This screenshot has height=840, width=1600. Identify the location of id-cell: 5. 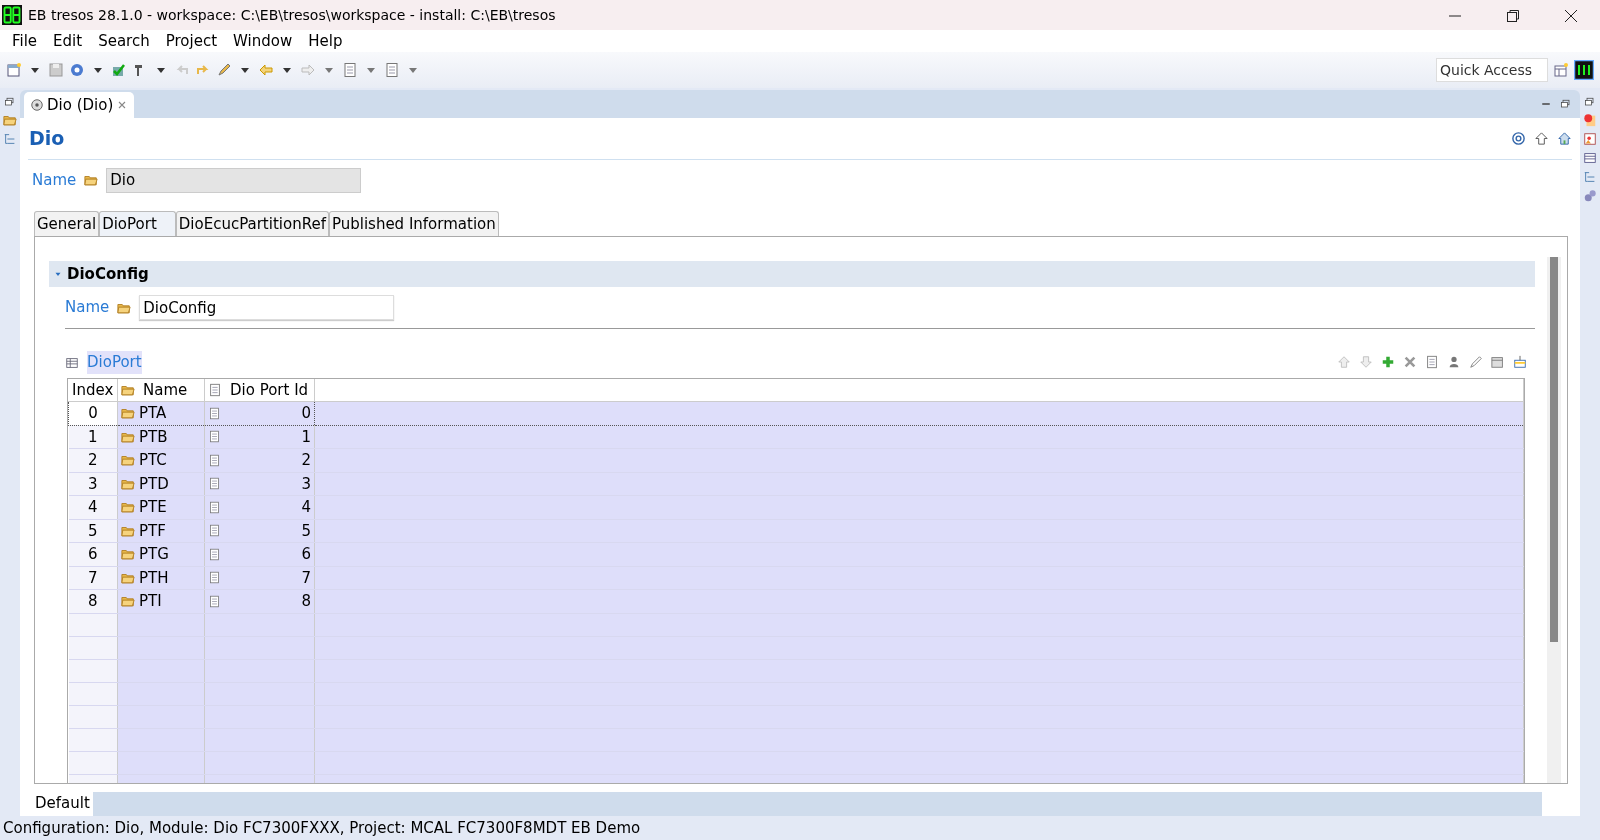
(306, 530).